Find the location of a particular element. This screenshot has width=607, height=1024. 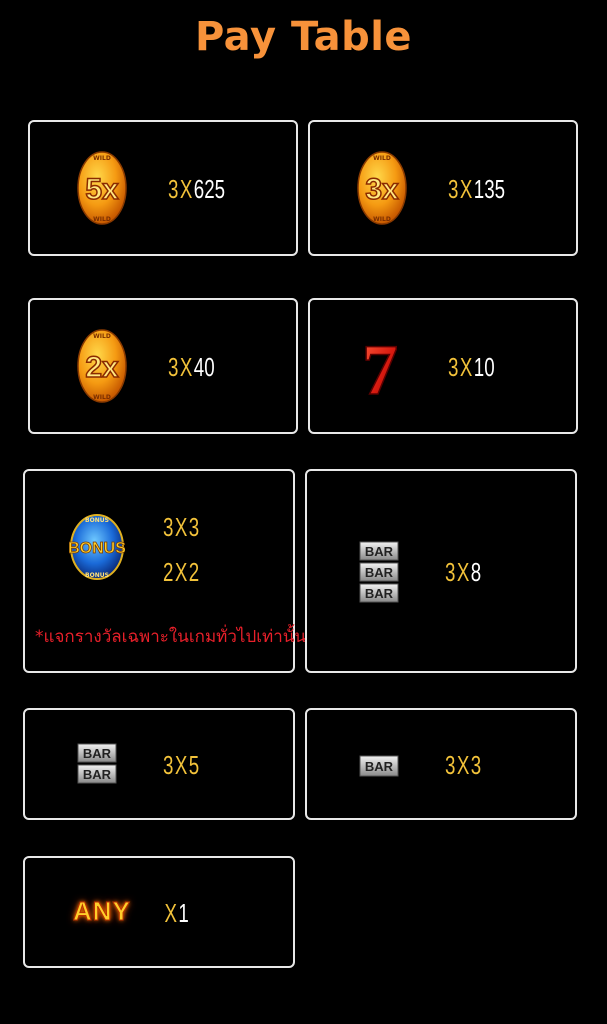

paytable-cell-wild-3x: WILD 3x WILD 3X135 is located at coordinates (443, 188).